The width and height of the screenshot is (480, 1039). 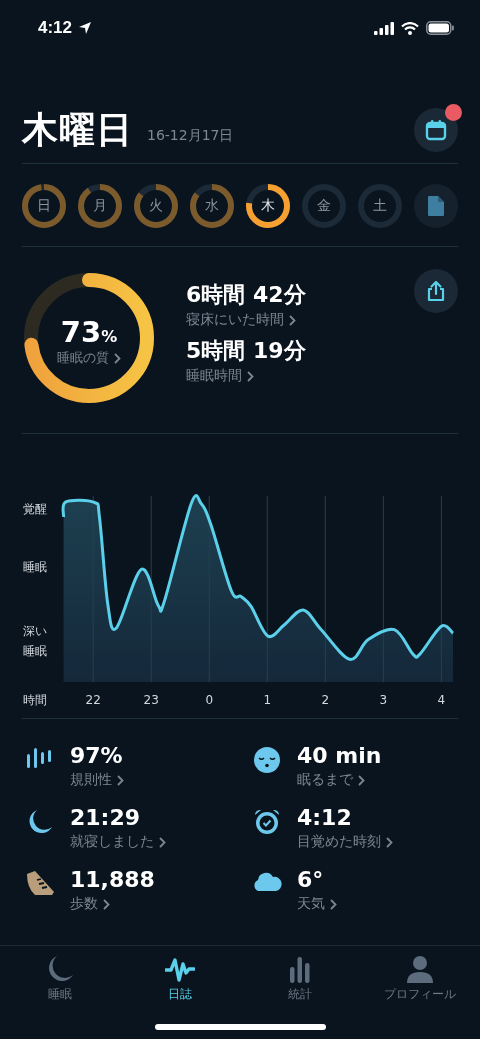 I want to click on duration-value: 6時間 42分, so click(x=246, y=295).